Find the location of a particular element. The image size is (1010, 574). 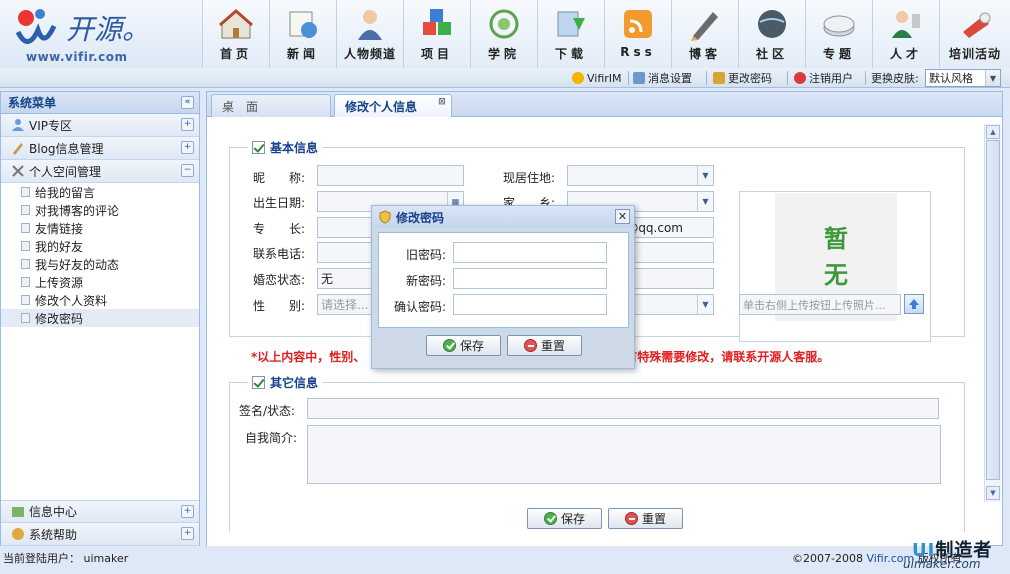

collapse-sidebar-icon: « is located at coordinates (187, 102).